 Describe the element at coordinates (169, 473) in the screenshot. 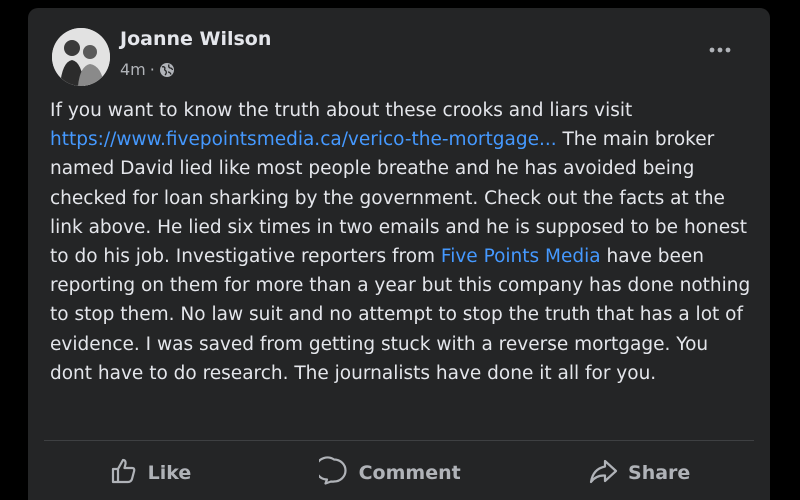

I see `like-label: Like` at that location.